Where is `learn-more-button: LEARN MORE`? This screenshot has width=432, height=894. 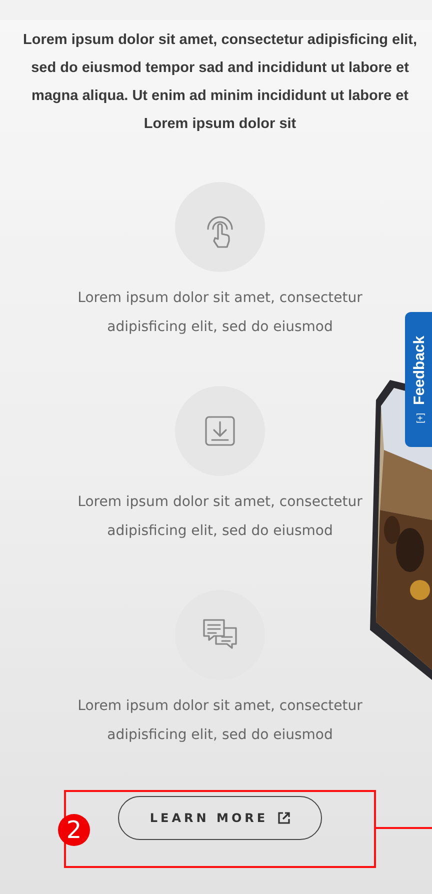
learn-more-button: LEARN MORE is located at coordinates (220, 818).